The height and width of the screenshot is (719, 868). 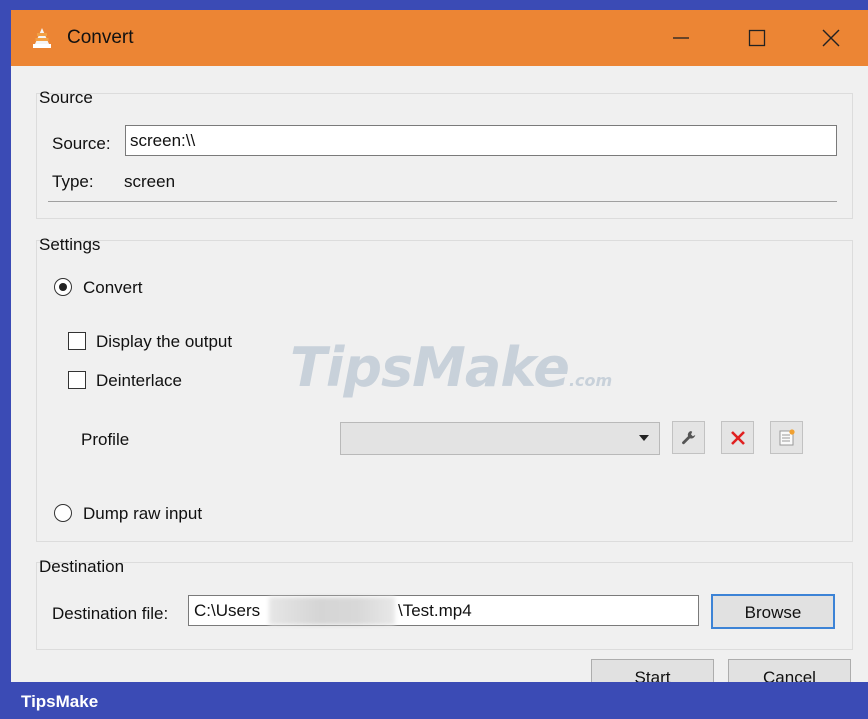 What do you see at coordinates (150, 181) in the screenshot?
I see `type-value: screen` at bounding box center [150, 181].